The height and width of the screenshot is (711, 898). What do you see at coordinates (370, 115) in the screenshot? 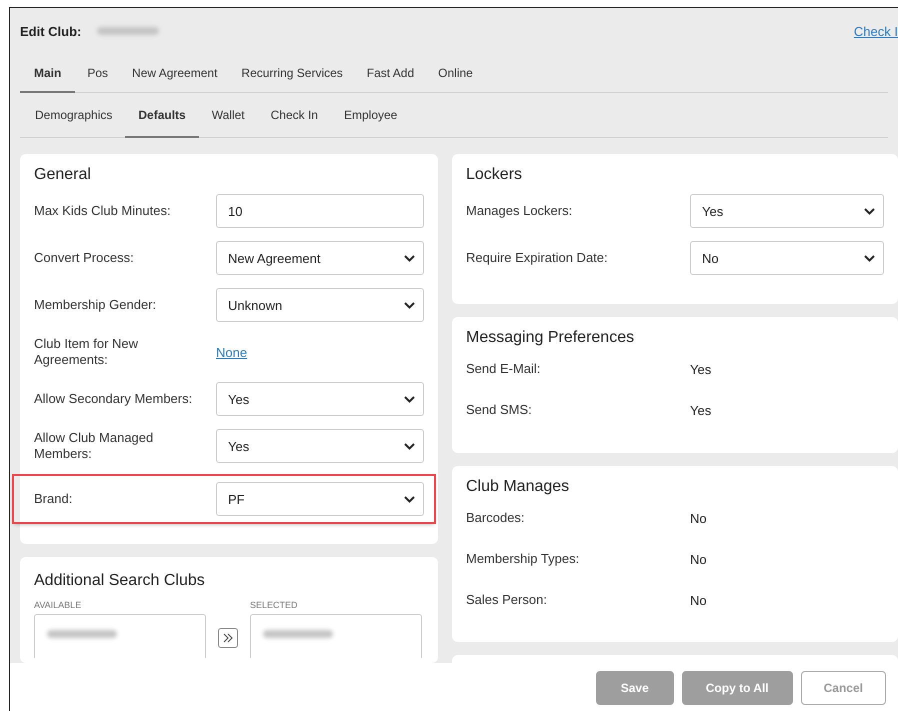
I see `tab: Employee` at bounding box center [370, 115].